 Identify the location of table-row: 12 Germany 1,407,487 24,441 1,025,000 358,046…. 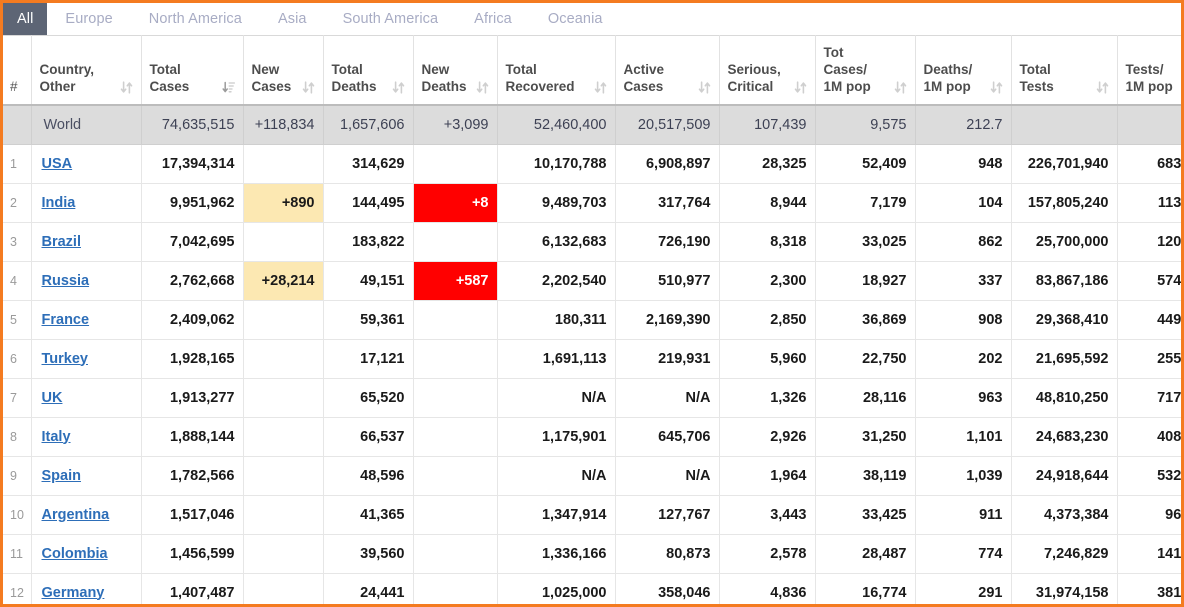
(592, 588).